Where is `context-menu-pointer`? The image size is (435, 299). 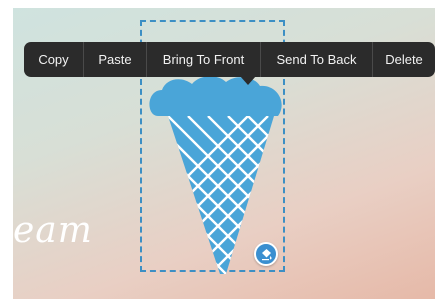 context-menu-pointer is located at coordinates (248, 80).